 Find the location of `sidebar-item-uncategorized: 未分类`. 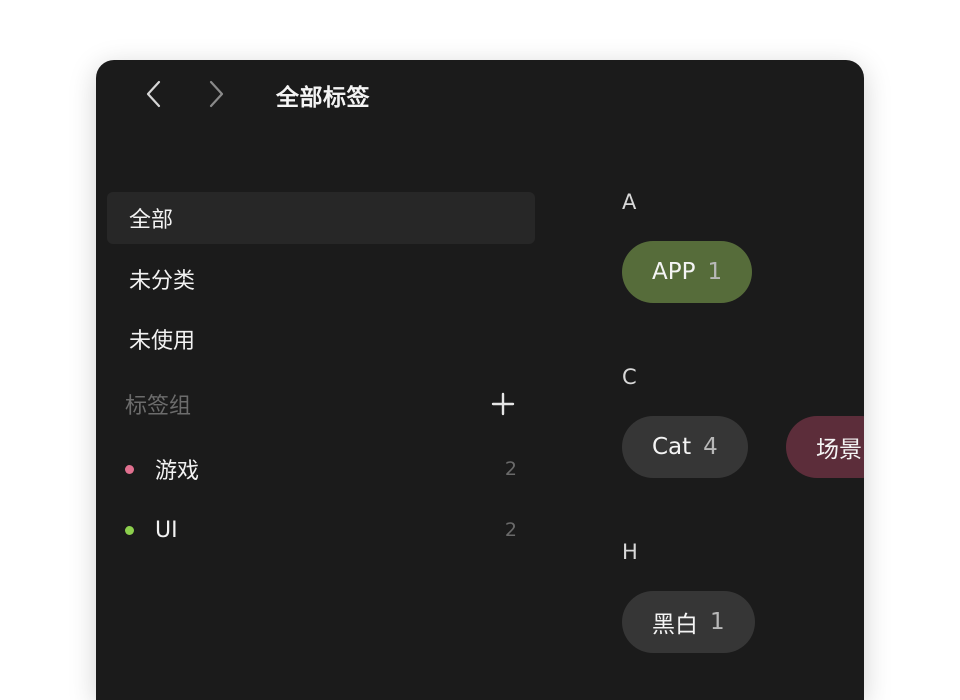

sidebar-item-uncategorized: 未分类 is located at coordinates (321, 279).